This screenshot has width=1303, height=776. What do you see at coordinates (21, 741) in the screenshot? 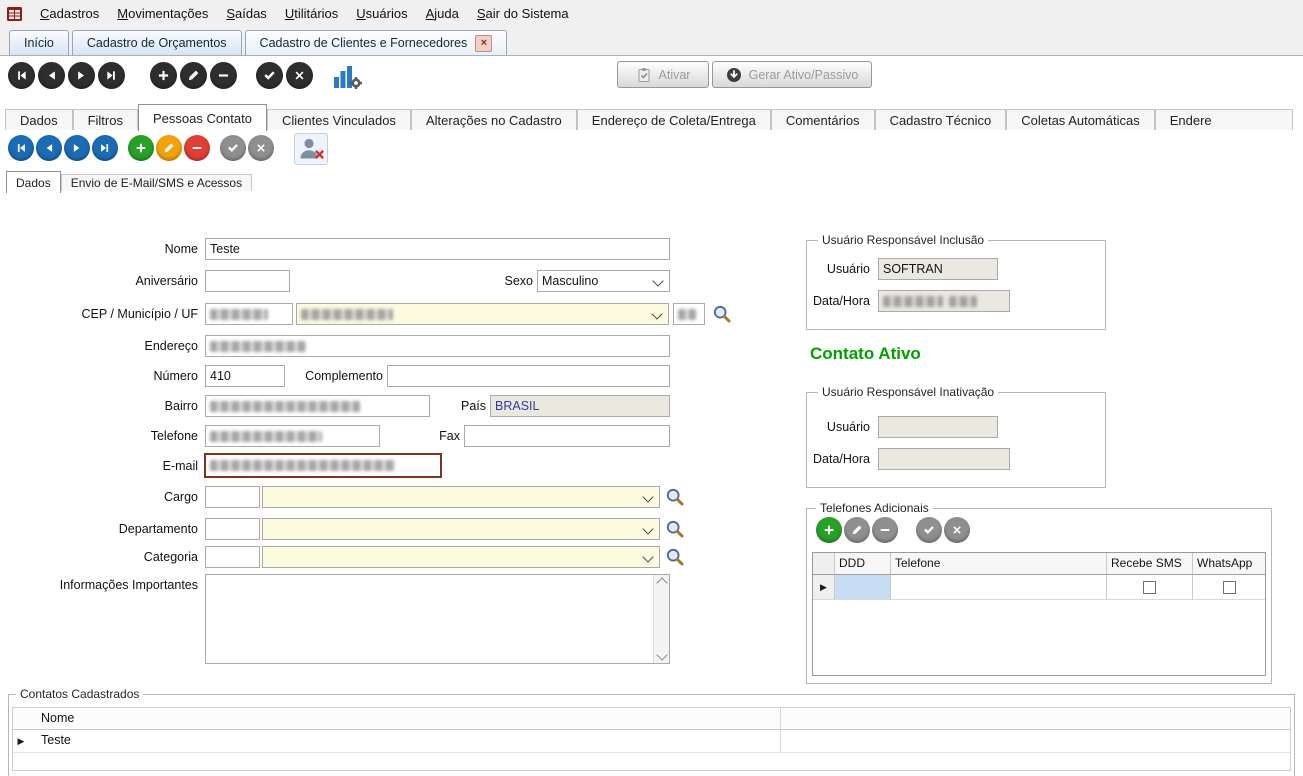
I see `row-selector-cell: ▶` at bounding box center [21, 741].